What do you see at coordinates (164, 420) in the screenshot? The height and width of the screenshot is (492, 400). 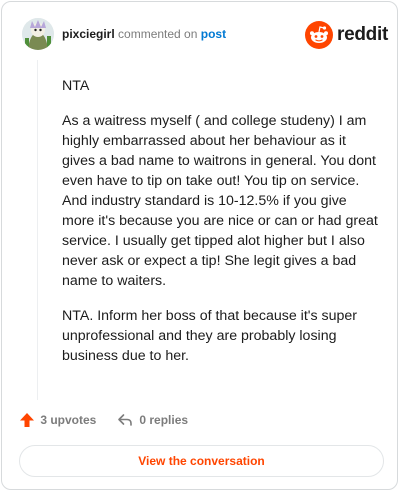 I see `reply-count: 0 replies` at bounding box center [164, 420].